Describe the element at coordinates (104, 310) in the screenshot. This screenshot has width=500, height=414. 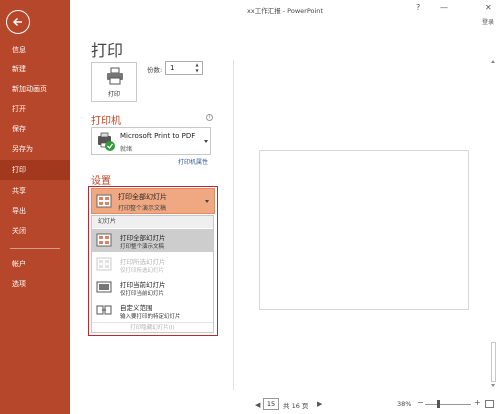
I see `custom-range-icon` at that location.